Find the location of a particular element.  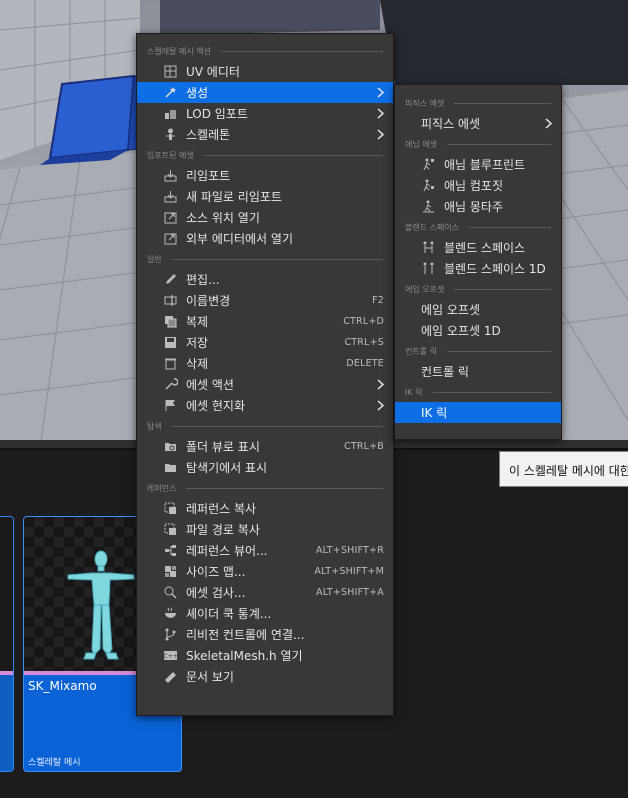

menu-section-title: 피직스 에셋 is located at coordinates (425, 103).